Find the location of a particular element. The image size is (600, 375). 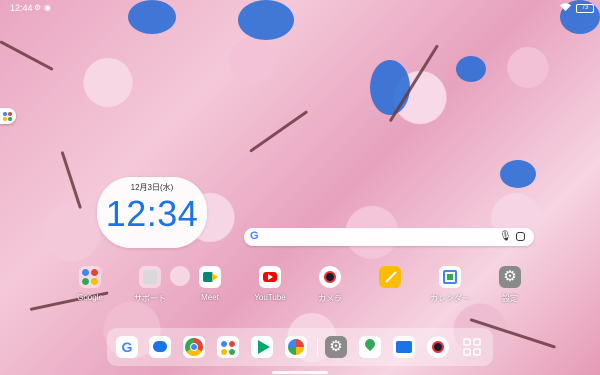

maps-icon is located at coordinates (370, 347).